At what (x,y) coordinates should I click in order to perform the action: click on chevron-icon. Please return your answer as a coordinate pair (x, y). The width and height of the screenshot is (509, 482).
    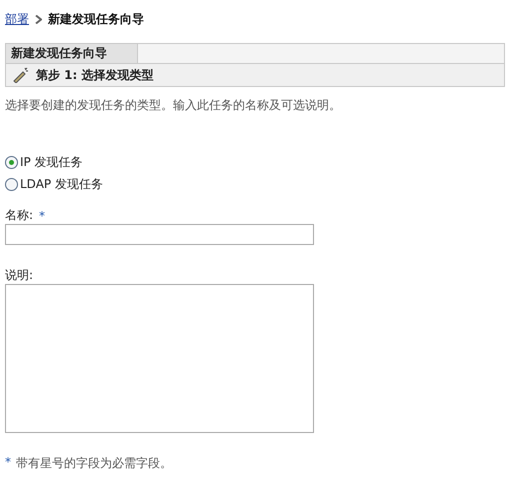
    Looking at the image, I should click on (38, 19).